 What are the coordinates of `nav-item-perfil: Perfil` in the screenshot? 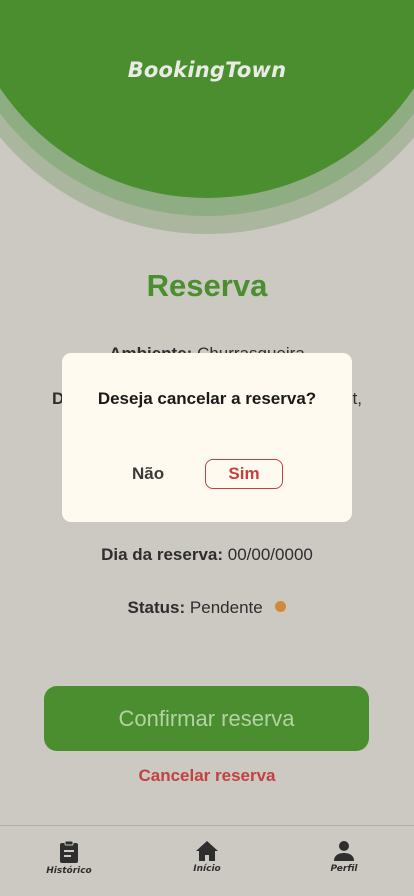 It's located at (344, 857).